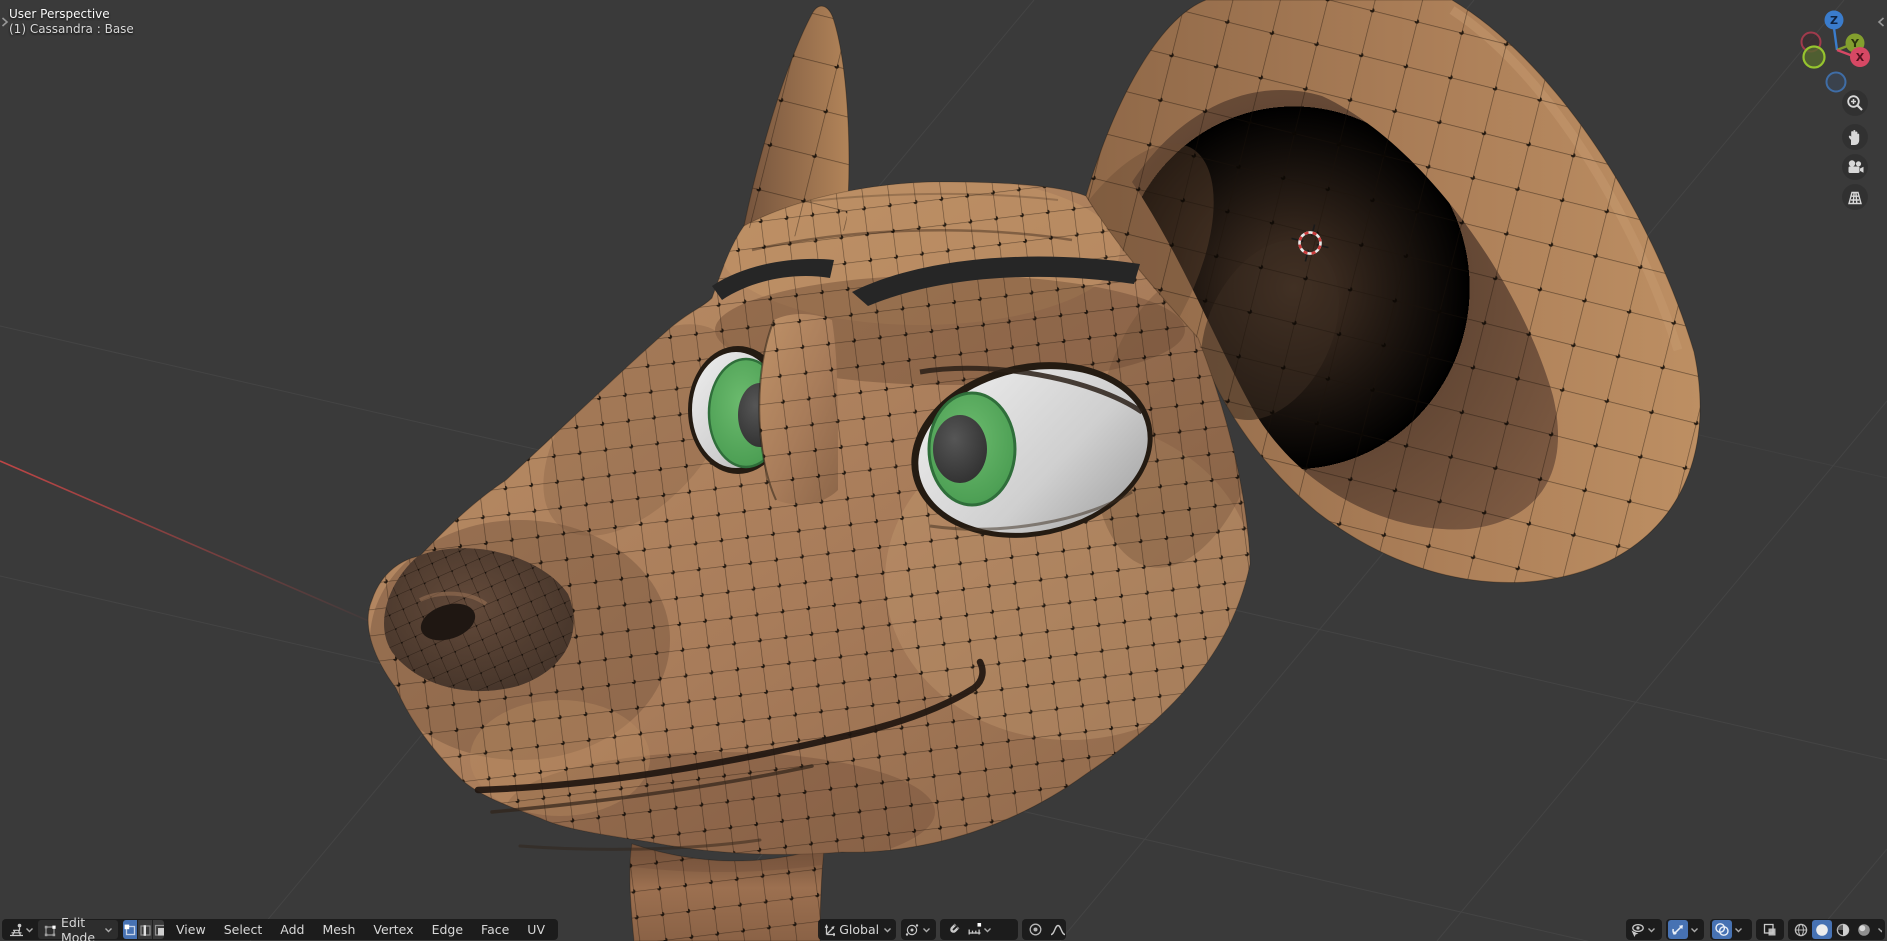 Image resolution: width=1887 pixels, height=941 pixels. I want to click on axis-z-handle: Z, so click(1834, 20).